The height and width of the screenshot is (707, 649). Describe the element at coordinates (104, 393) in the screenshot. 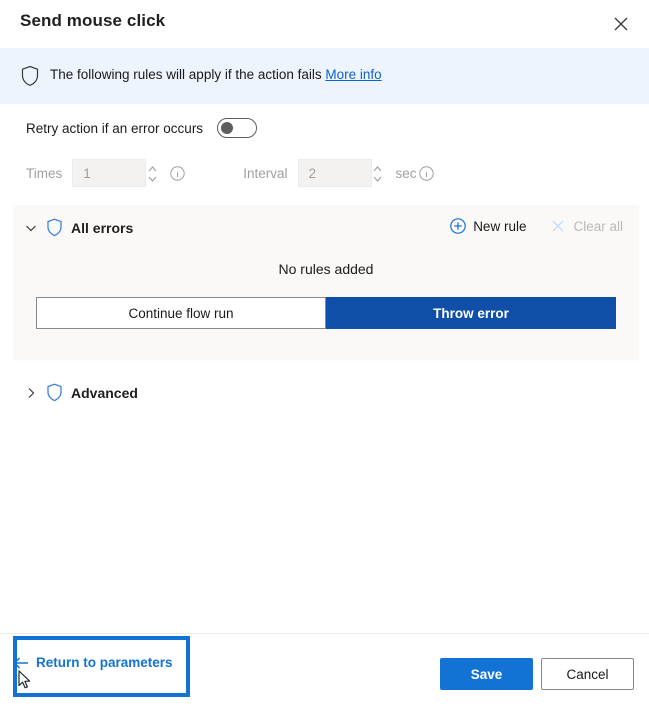

I see `advanced-title: Advanced` at that location.